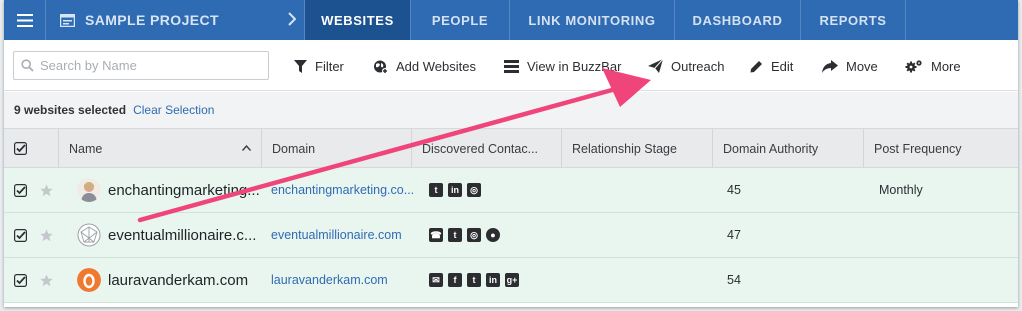 The height and width of the screenshot is (311, 1022). I want to click on column-label: Relationship Stage, so click(624, 148).